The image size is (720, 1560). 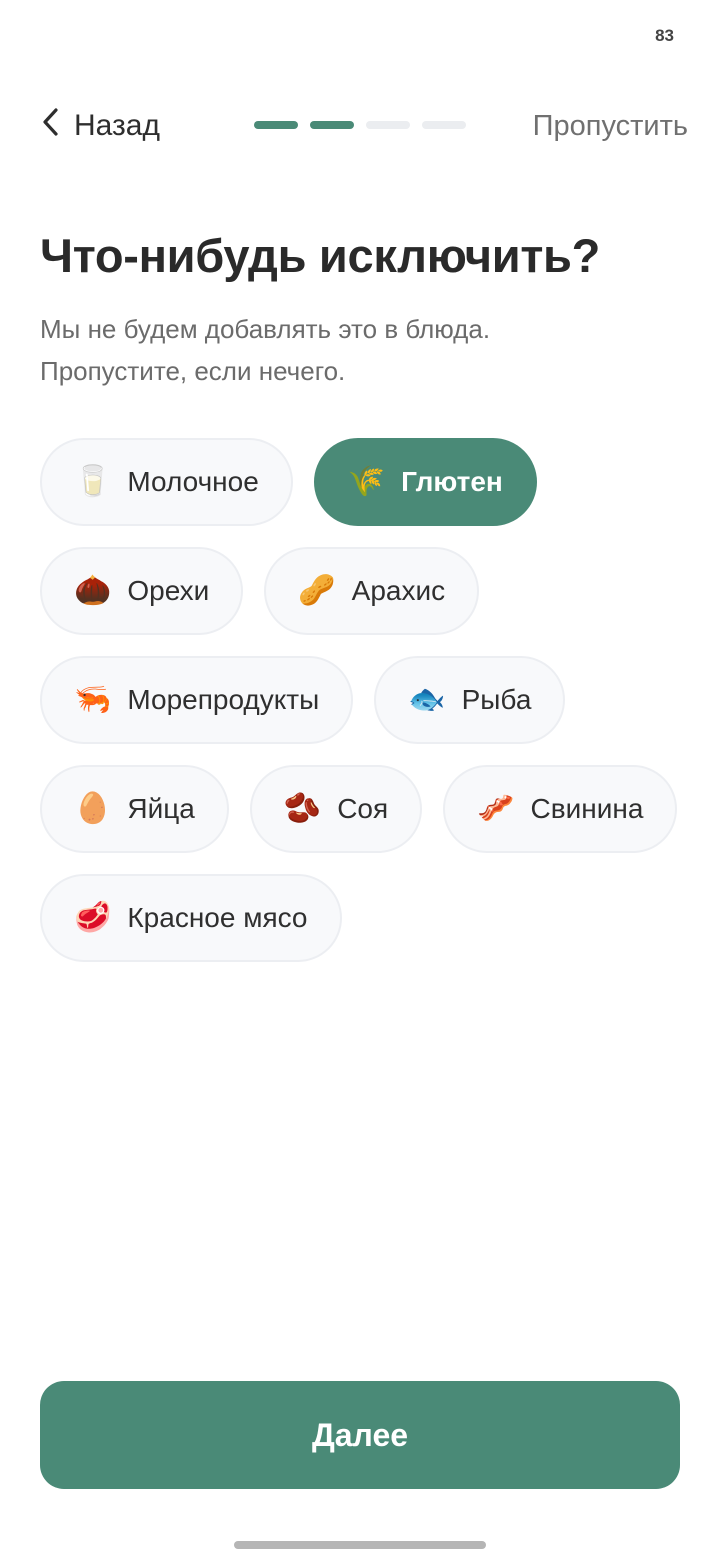 I want to click on page-title: Что-нибудь исключить?, so click(x=320, y=255).